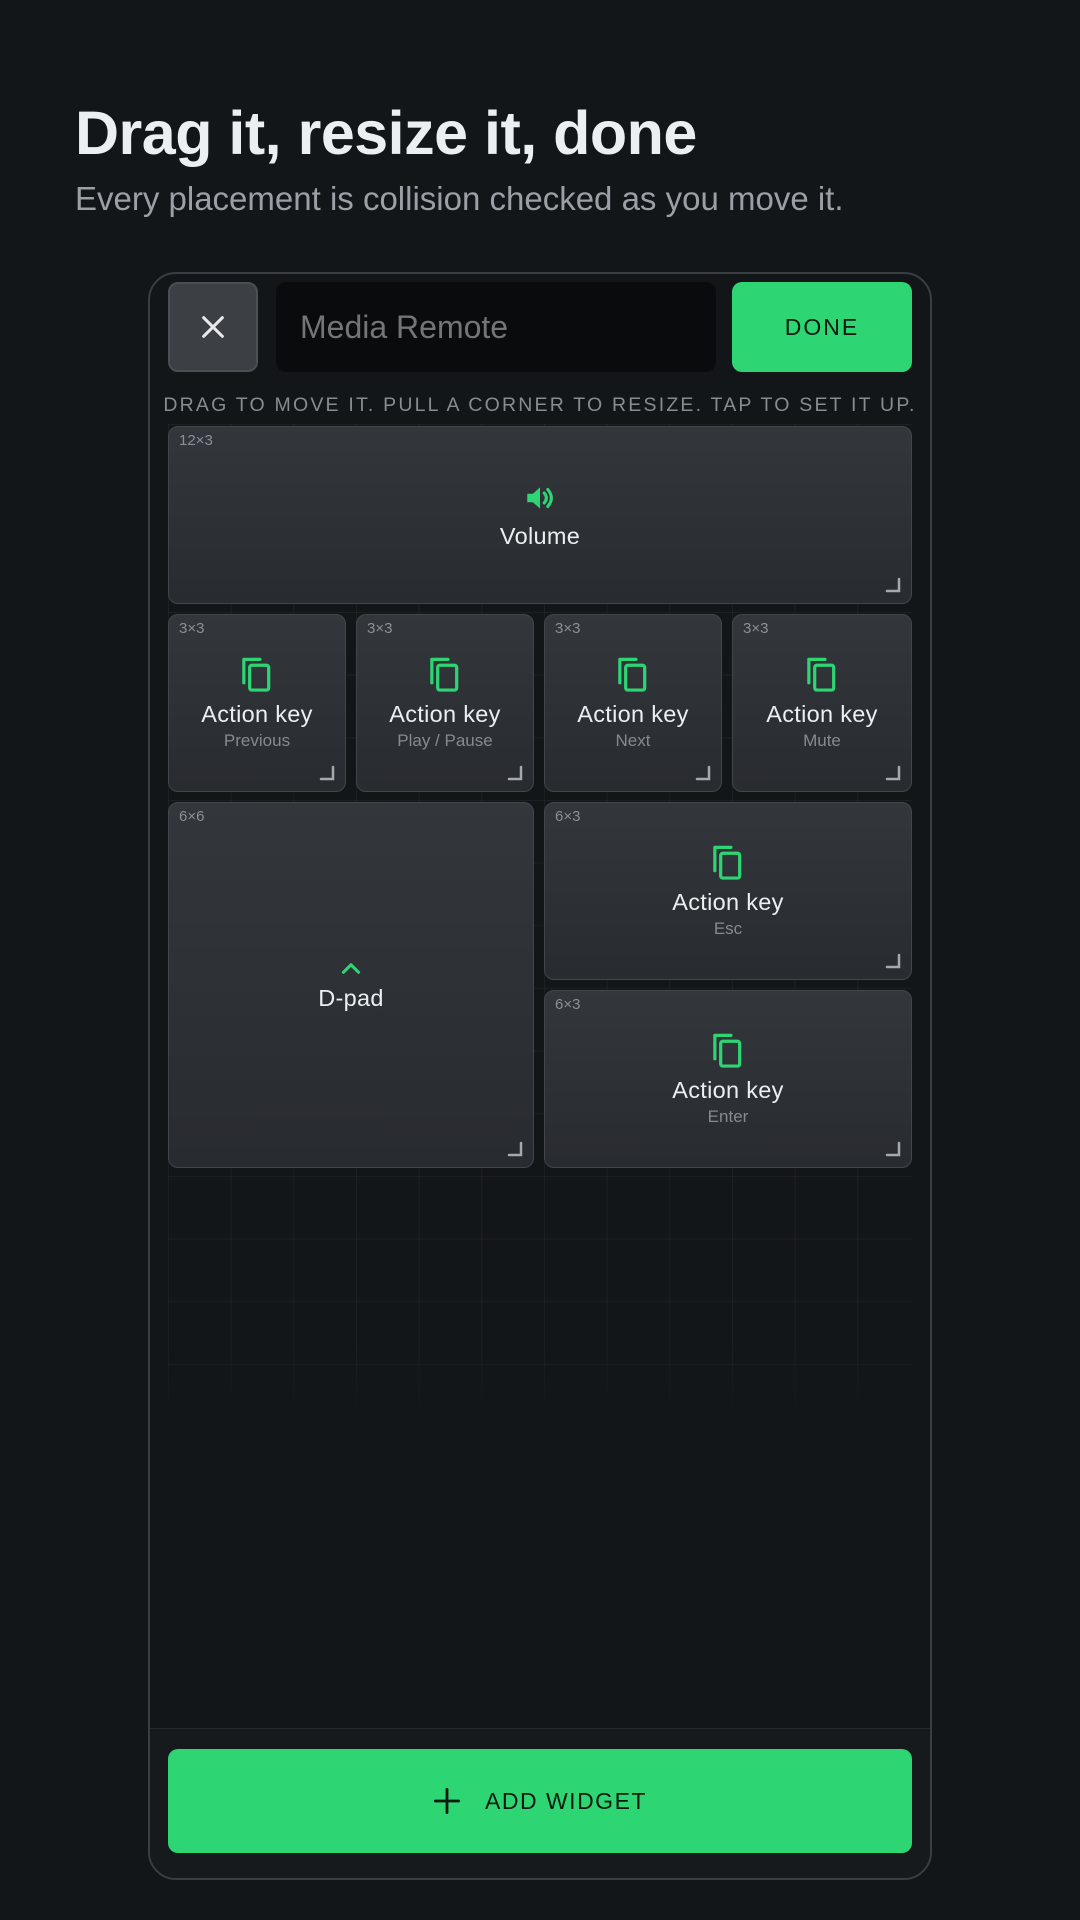  What do you see at coordinates (257, 740) in the screenshot?
I see `widget-sublabel: Previous` at bounding box center [257, 740].